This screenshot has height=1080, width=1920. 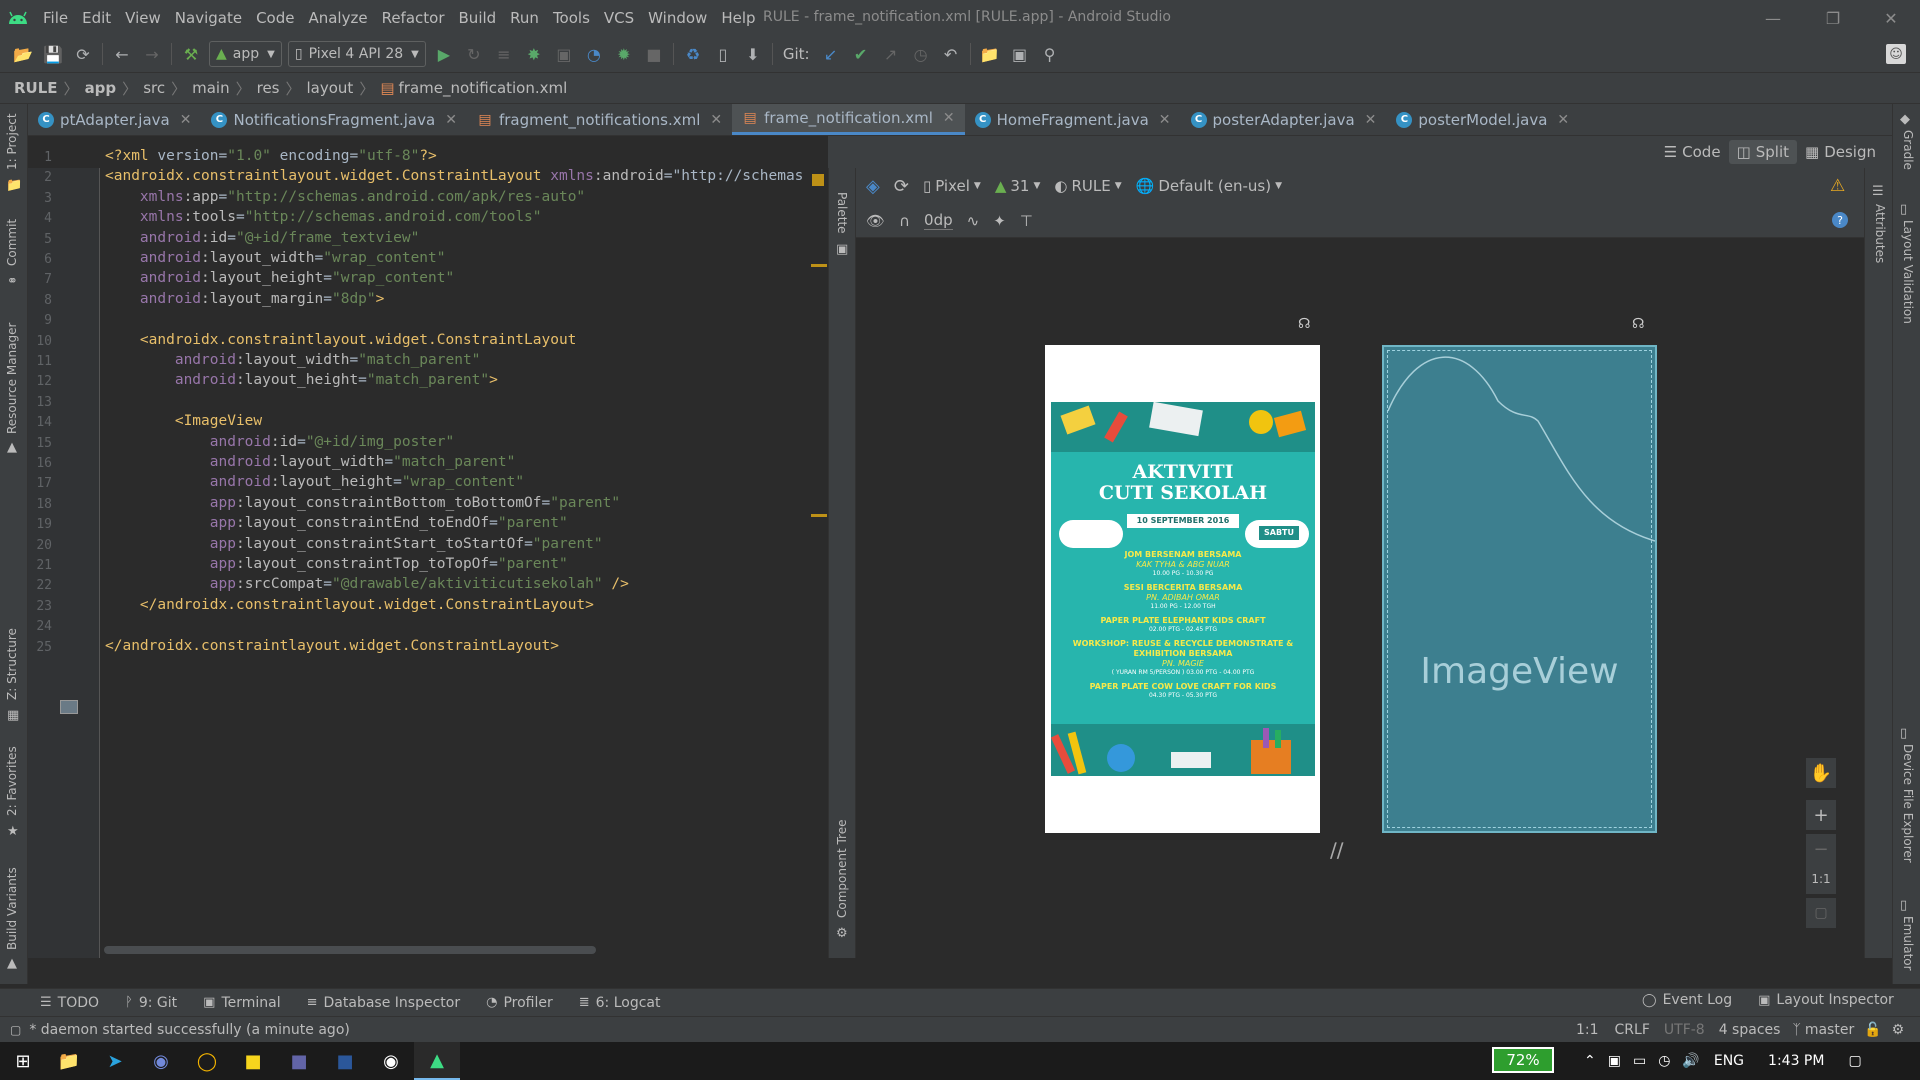 What do you see at coordinates (161, 1061) in the screenshot?
I see `discord-icon: ◉` at bounding box center [161, 1061].